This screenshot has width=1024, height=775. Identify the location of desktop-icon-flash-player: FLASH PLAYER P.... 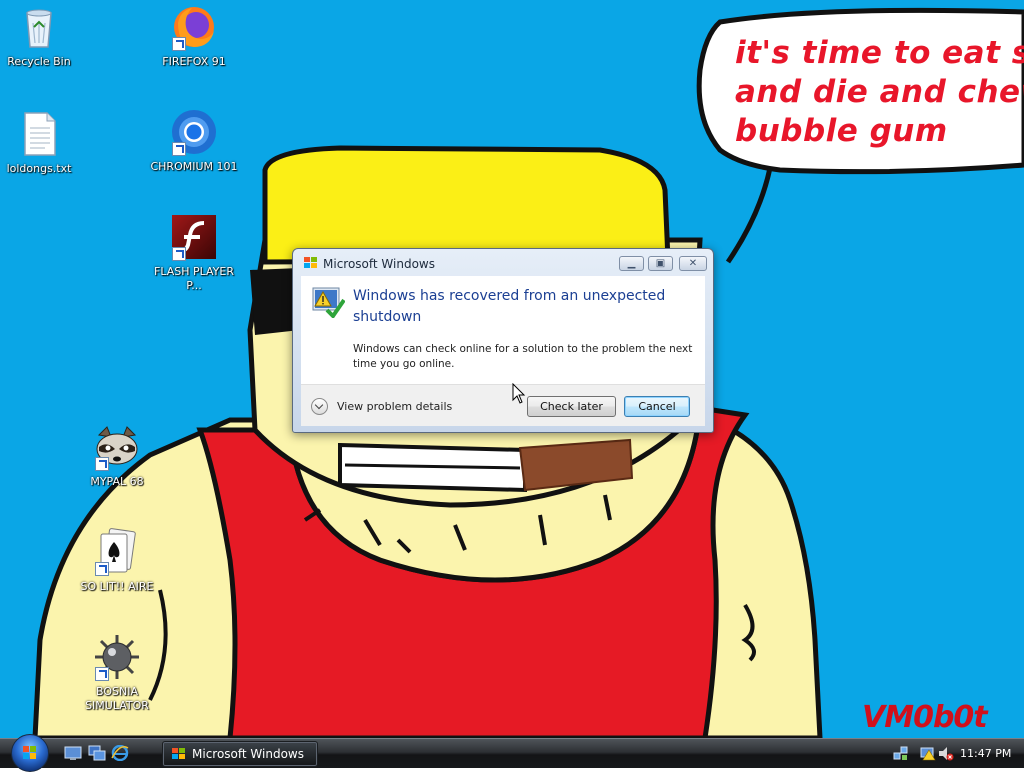
(194, 253).